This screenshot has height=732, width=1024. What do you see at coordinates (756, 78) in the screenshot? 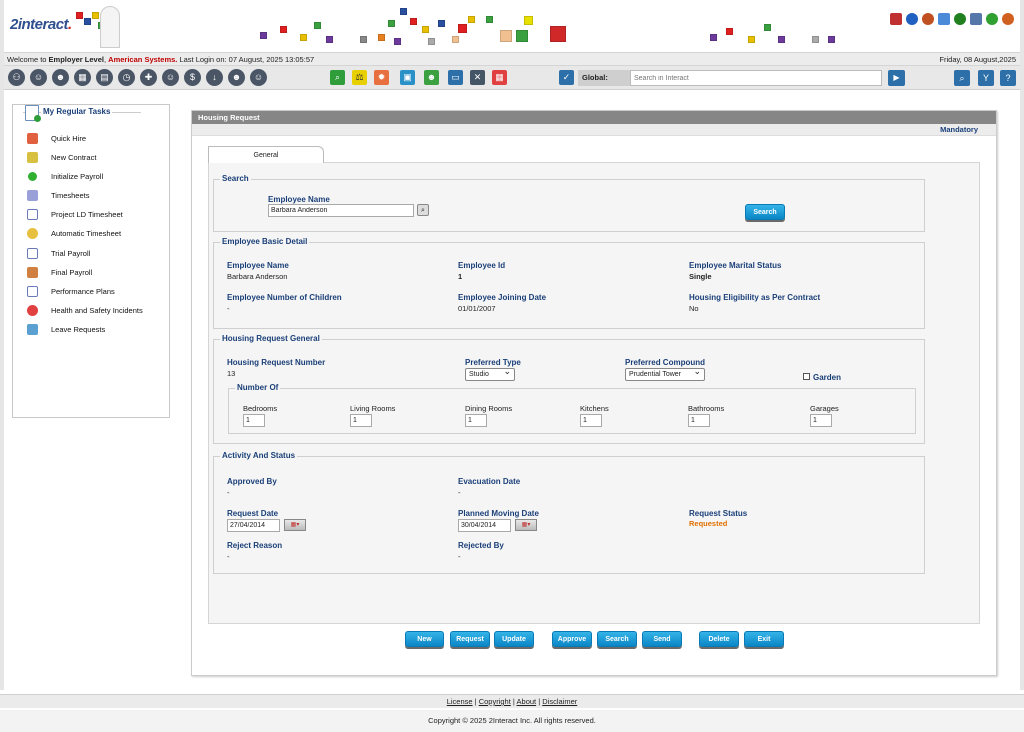
I see `global-search-input` at bounding box center [756, 78].